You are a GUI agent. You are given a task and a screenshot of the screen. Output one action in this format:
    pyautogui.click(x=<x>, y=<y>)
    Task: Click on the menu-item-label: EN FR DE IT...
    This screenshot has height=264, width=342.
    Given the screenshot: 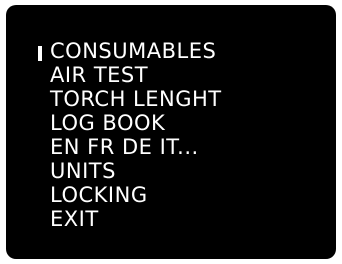 What is the action you would take?
    pyautogui.click(x=124, y=147)
    